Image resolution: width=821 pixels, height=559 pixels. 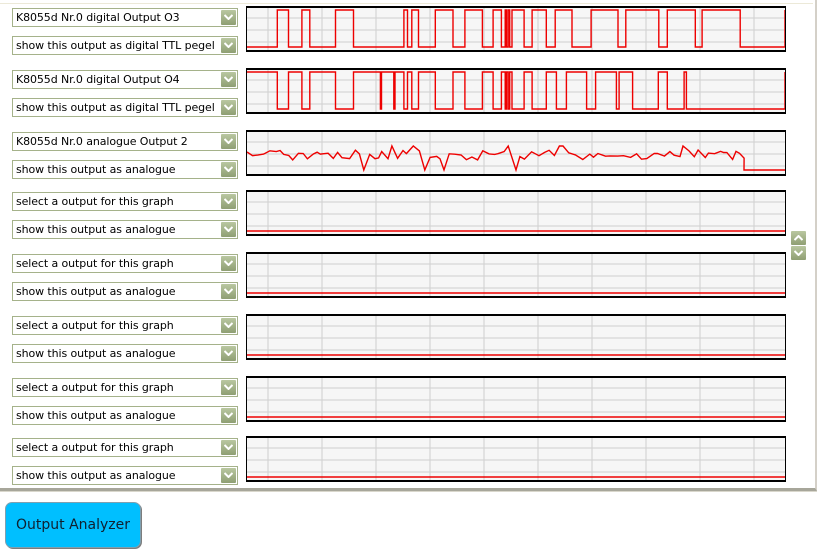 I want to click on output-select: K8055d Nr.0 analogue Output 2, so click(x=125, y=141).